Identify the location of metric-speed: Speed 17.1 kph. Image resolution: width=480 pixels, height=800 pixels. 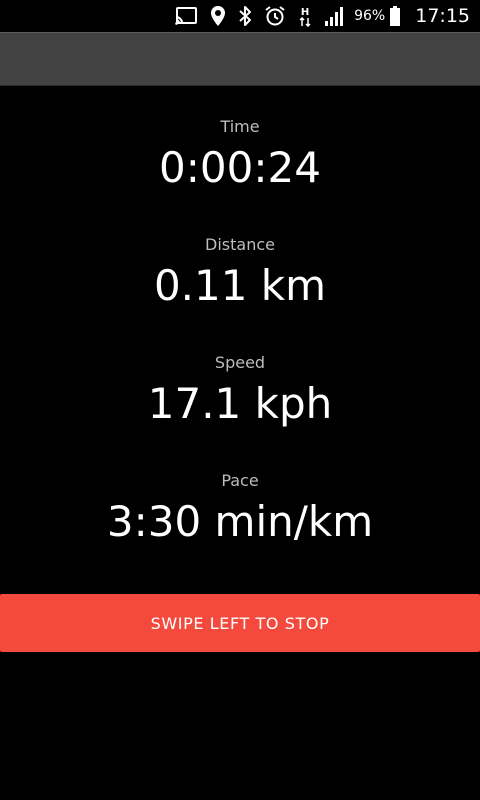
(240, 391).